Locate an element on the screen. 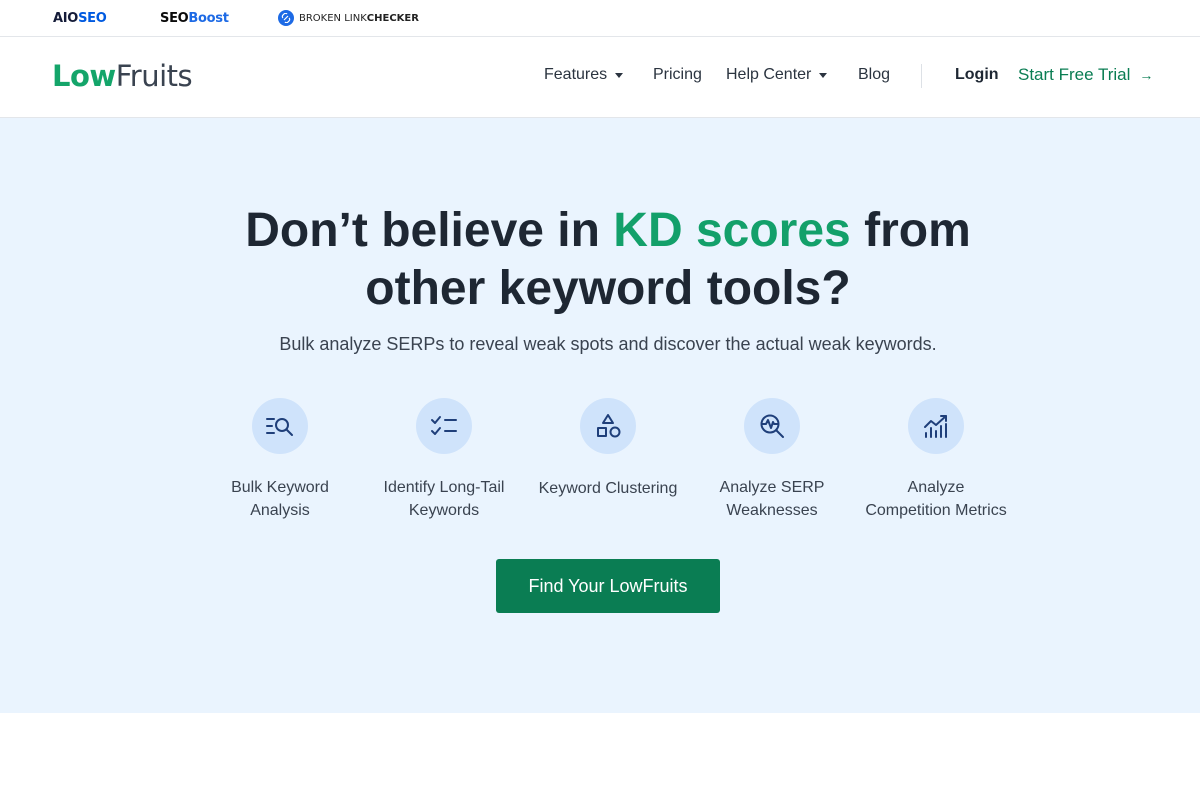 The image size is (1200, 800). feature-line2: Weaknesses is located at coordinates (772, 510).